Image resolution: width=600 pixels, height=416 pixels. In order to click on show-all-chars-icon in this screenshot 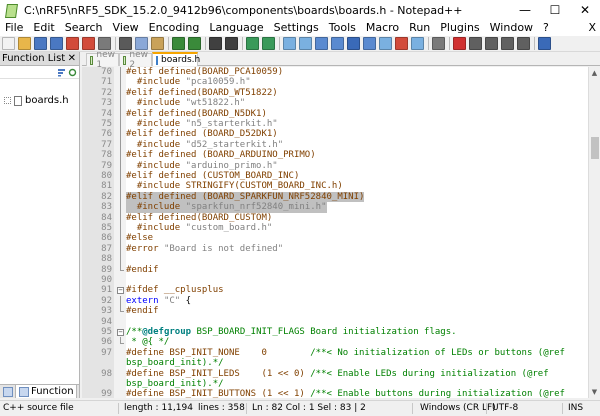, I will do `click(337, 43)`.